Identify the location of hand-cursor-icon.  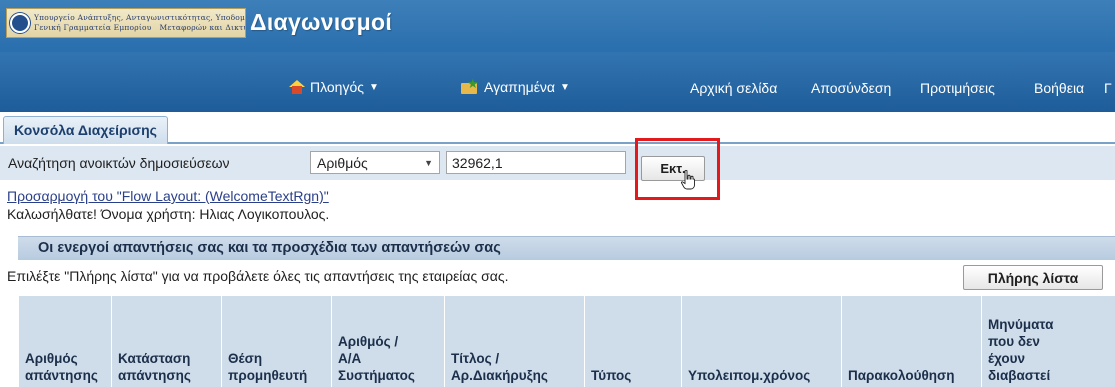
(688, 180).